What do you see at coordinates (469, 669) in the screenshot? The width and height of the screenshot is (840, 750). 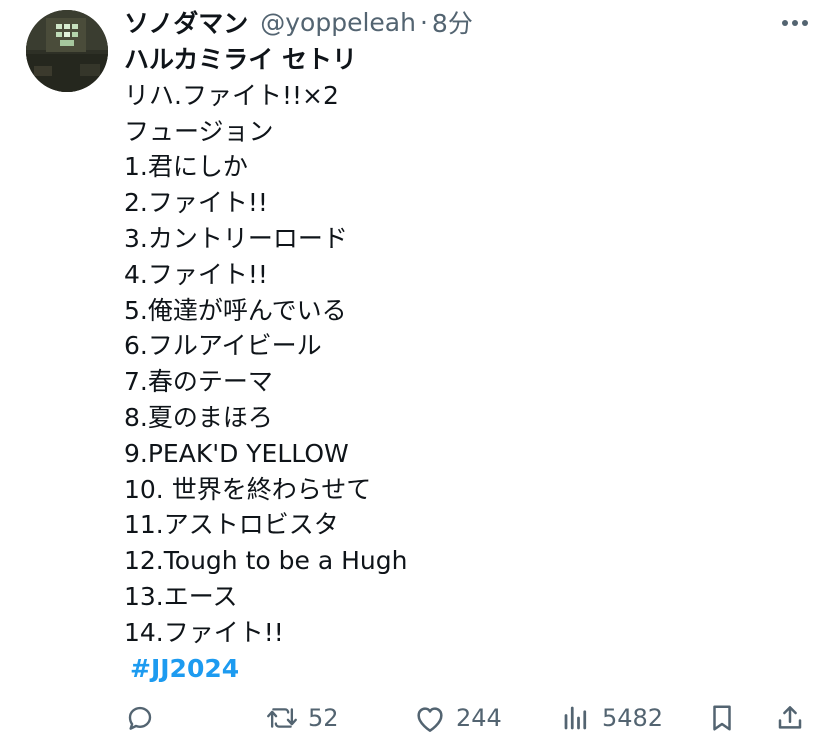 I see `hashtag-line: #JJ2024` at bounding box center [469, 669].